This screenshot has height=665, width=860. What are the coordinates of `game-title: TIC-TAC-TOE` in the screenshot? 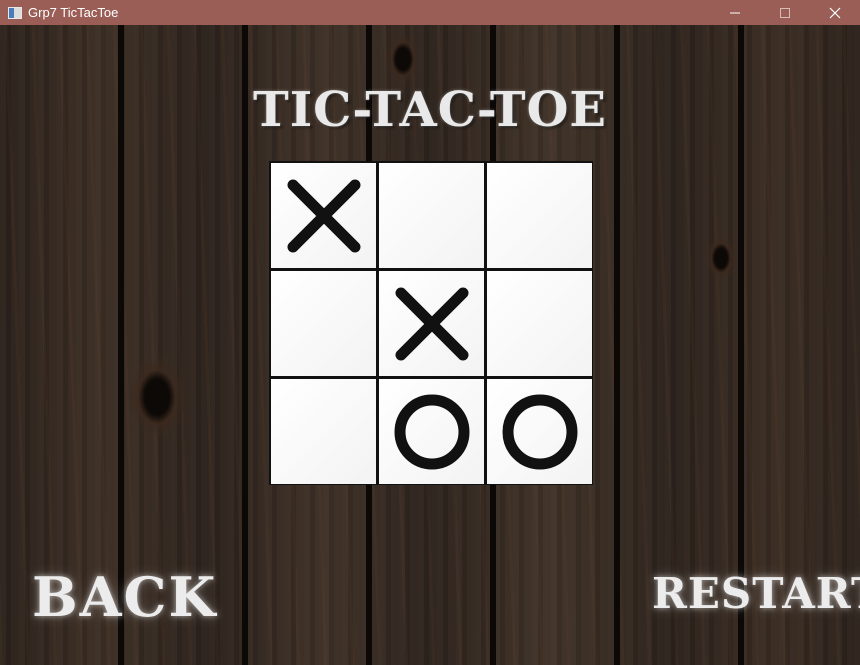 It's located at (430, 110).